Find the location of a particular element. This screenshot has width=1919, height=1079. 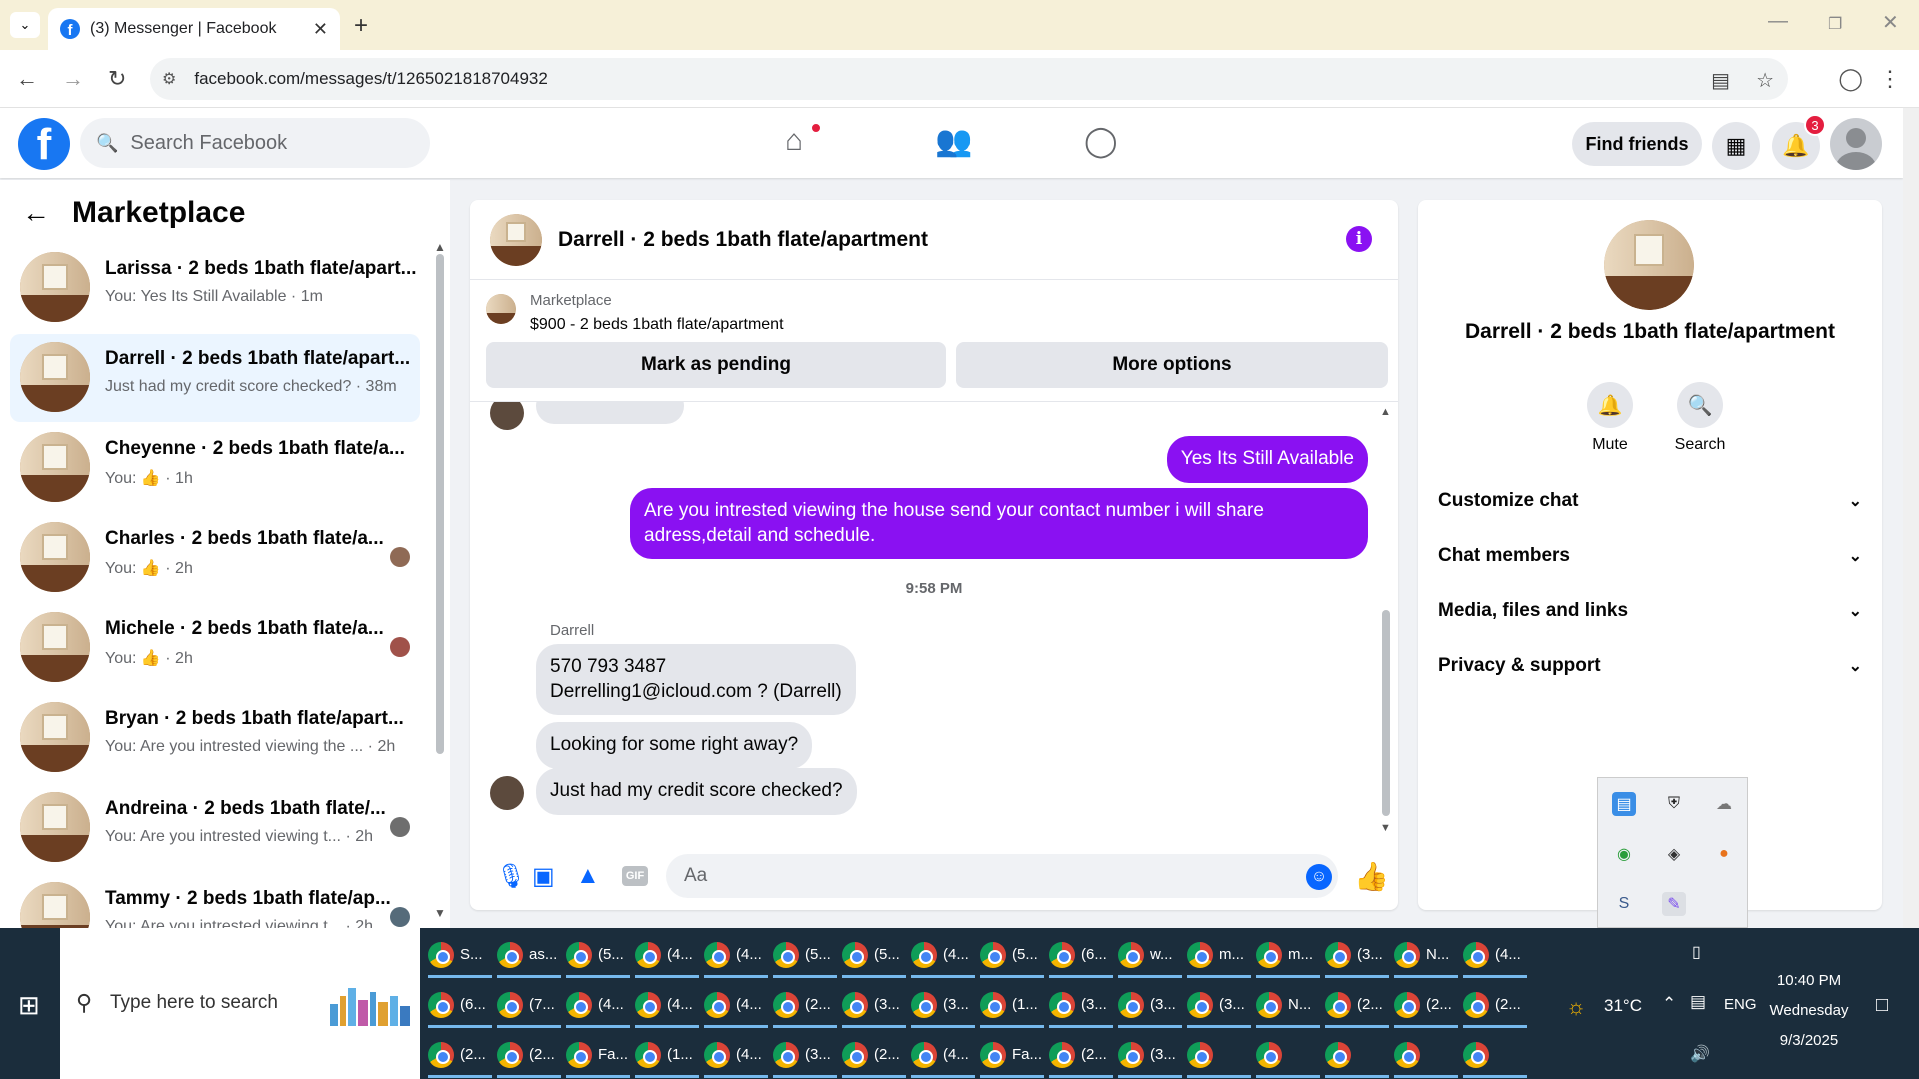

tab-list-button: ⌄ is located at coordinates (25, 25).